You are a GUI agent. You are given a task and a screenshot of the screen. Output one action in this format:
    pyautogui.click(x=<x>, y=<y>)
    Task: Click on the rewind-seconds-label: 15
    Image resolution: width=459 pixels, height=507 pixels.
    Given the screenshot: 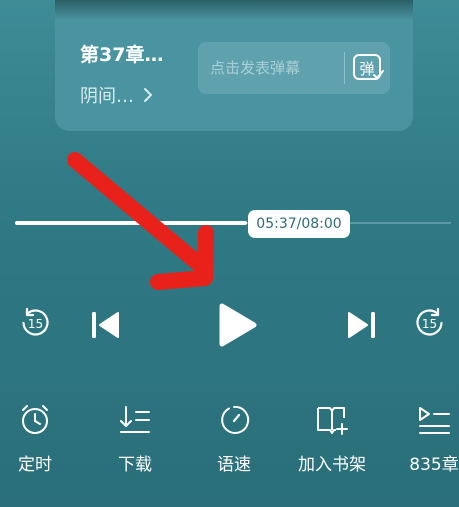 What is the action you would take?
    pyautogui.click(x=35, y=324)
    